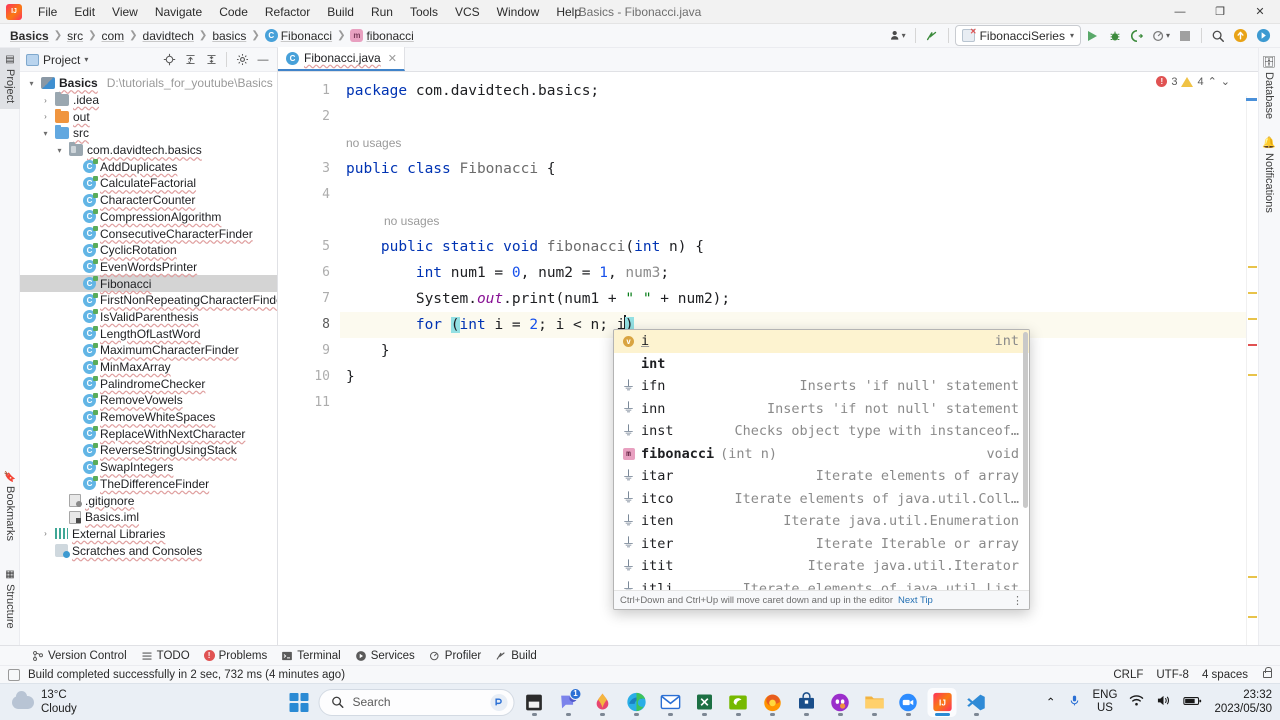 The width and height of the screenshot is (1280, 720). Describe the element at coordinates (148, 267) in the screenshot. I see `tree-item-evenwordsprinter: C EvenWordsPrinter` at that location.